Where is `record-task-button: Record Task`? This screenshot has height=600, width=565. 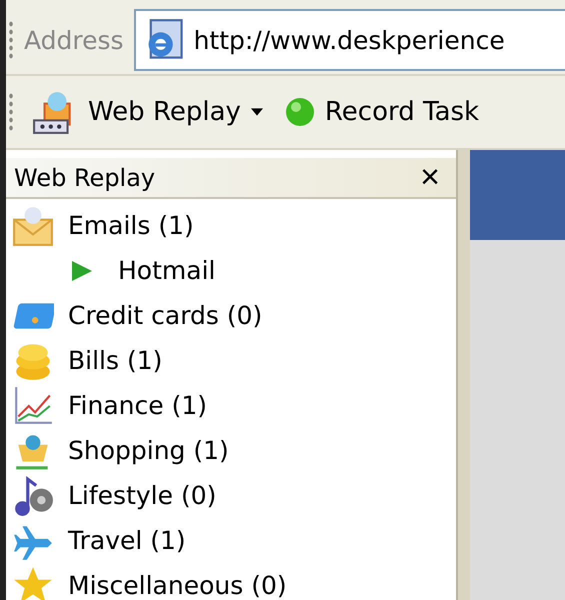
record-task-button: Record Task is located at coordinates (382, 112).